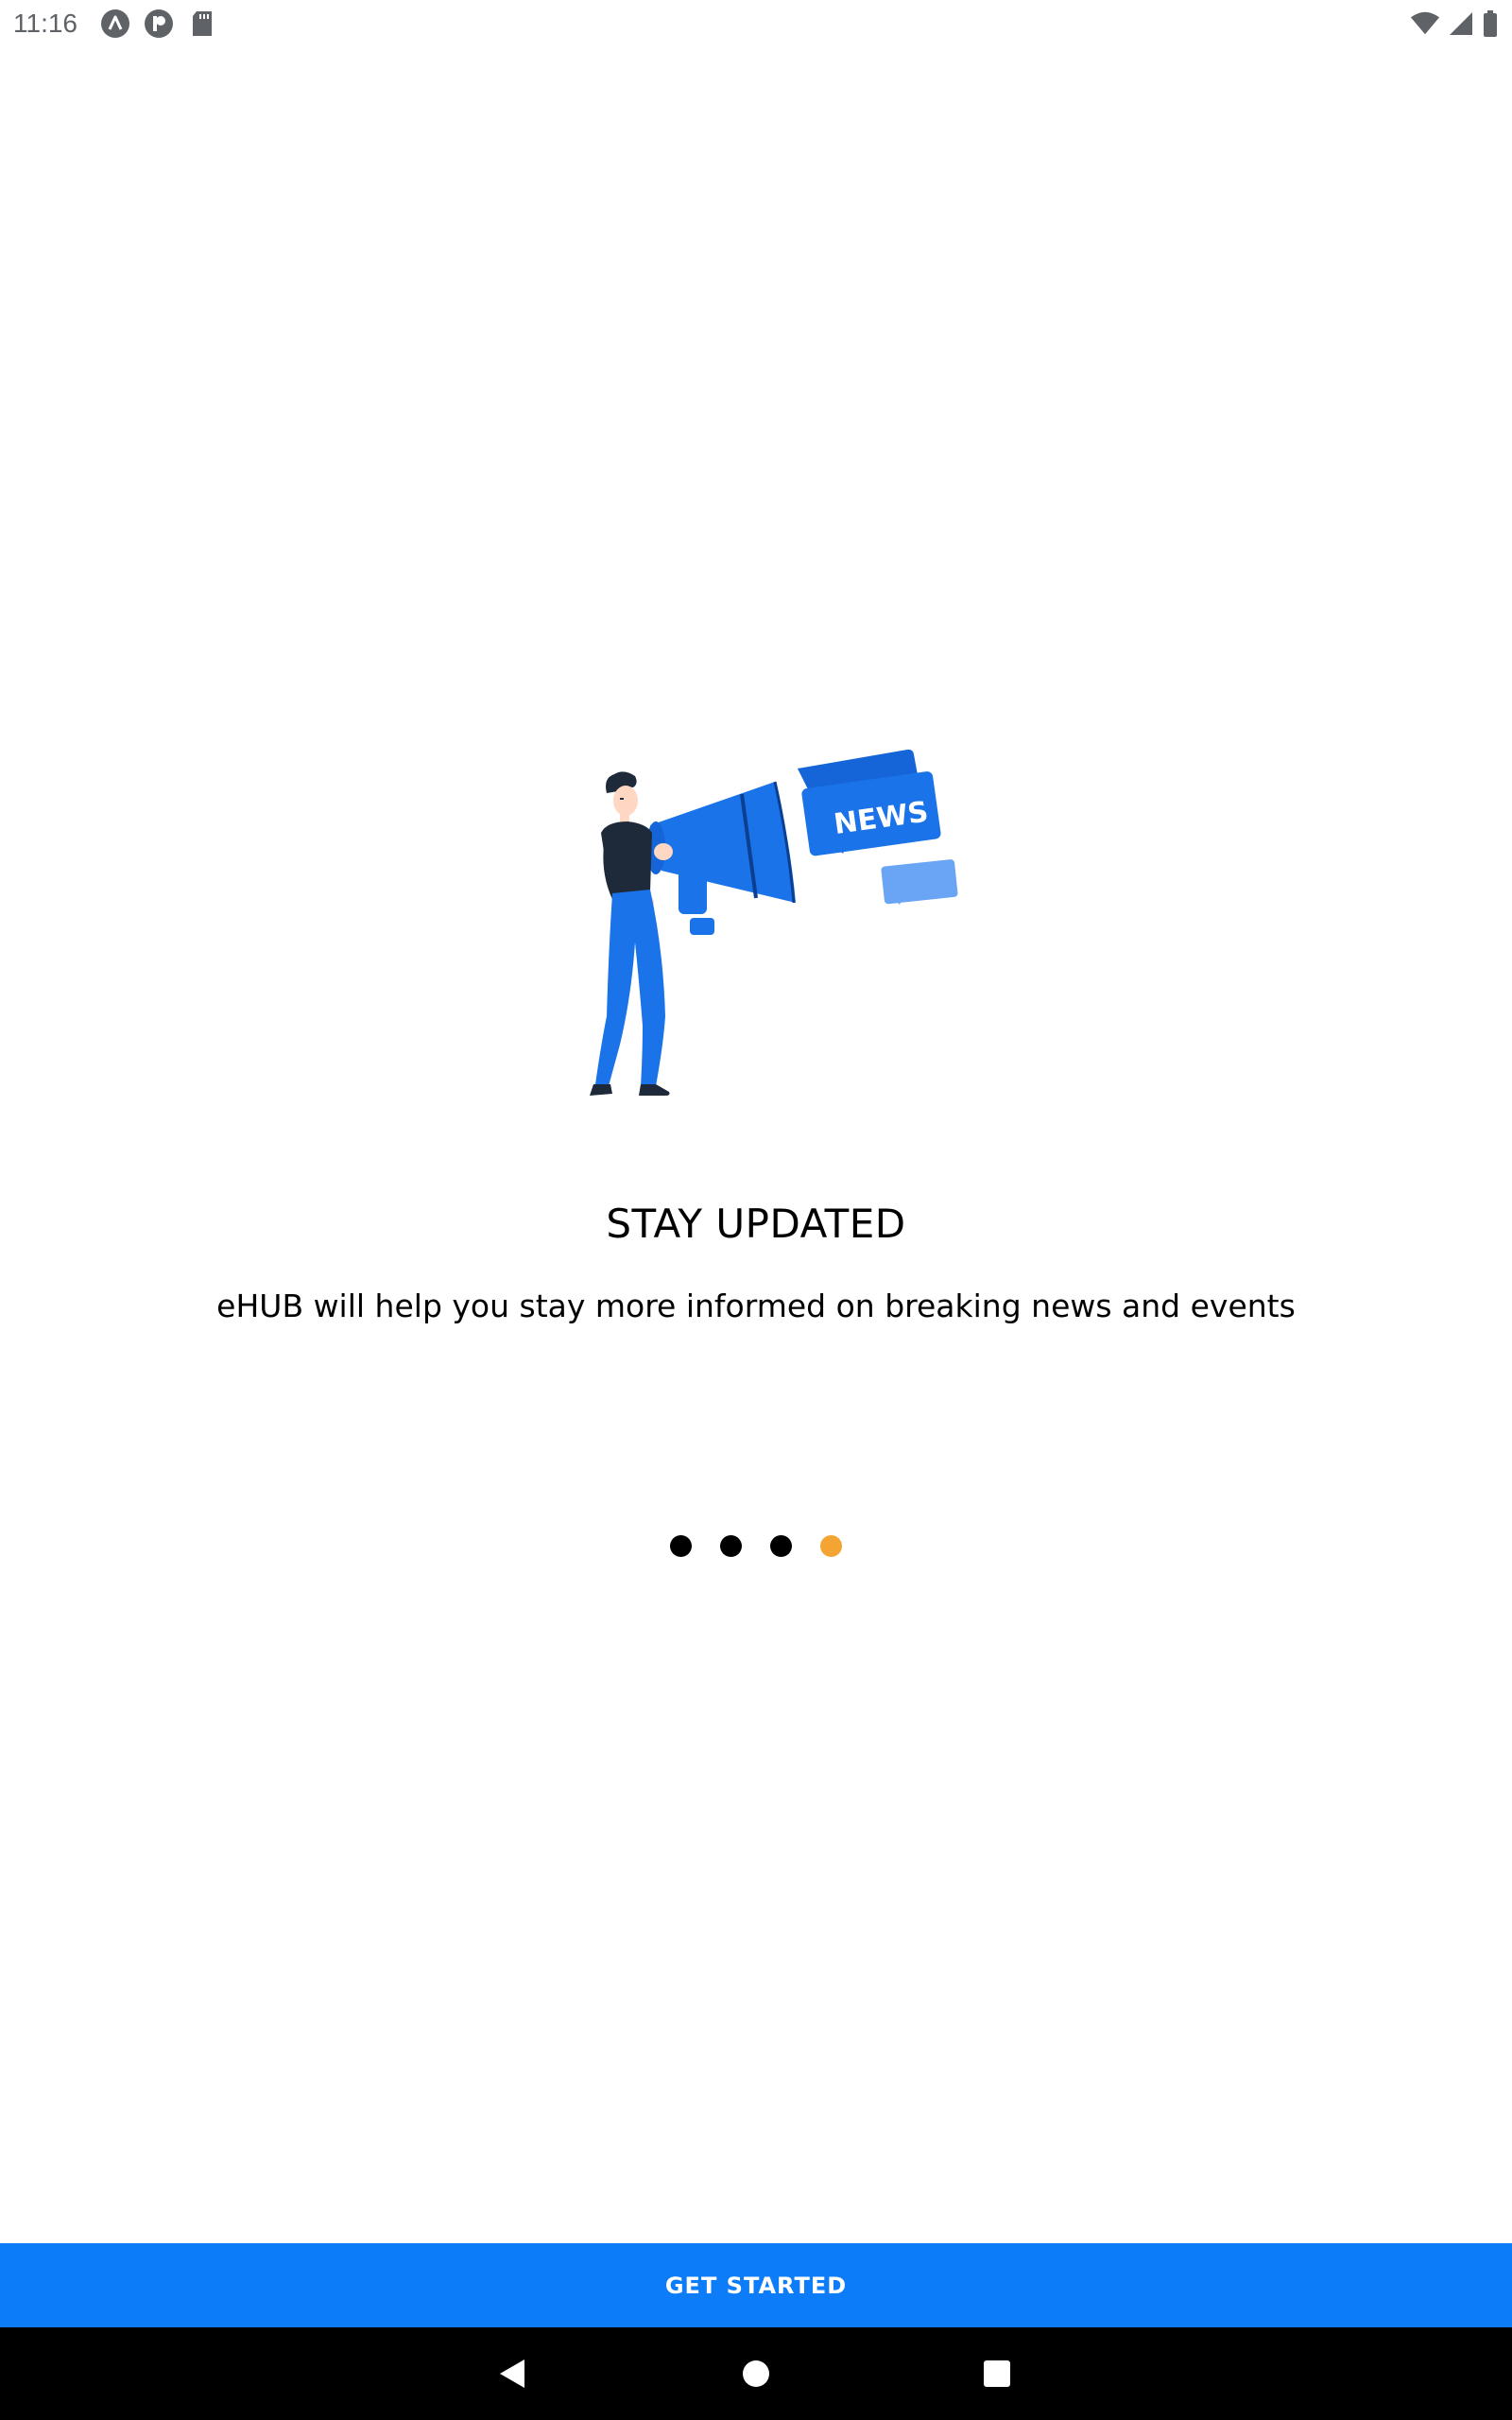 The height and width of the screenshot is (2420, 1512). What do you see at coordinates (1490, 24) in the screenshot?
I see `battery-icon` at bounding box center [1490, 24].